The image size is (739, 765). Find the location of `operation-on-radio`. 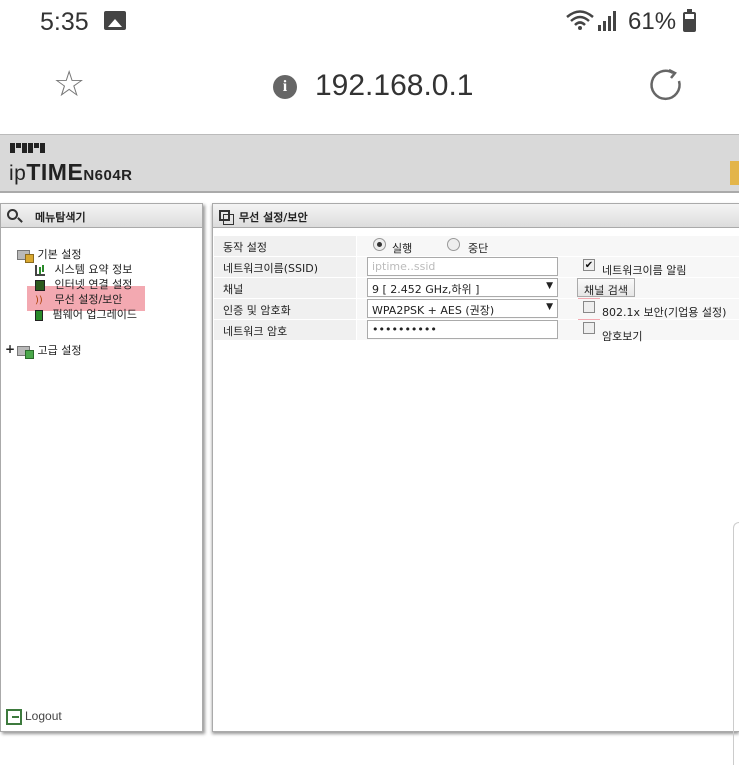

operation-on-radio is located at coordinates (379, 244).